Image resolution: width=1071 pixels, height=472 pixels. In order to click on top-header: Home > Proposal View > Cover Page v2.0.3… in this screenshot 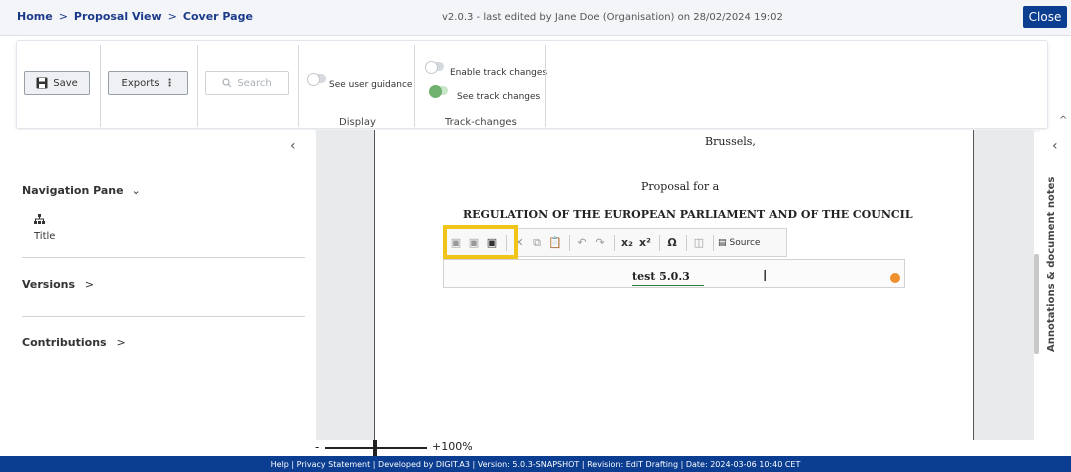, I will do `click(535, 18)`.